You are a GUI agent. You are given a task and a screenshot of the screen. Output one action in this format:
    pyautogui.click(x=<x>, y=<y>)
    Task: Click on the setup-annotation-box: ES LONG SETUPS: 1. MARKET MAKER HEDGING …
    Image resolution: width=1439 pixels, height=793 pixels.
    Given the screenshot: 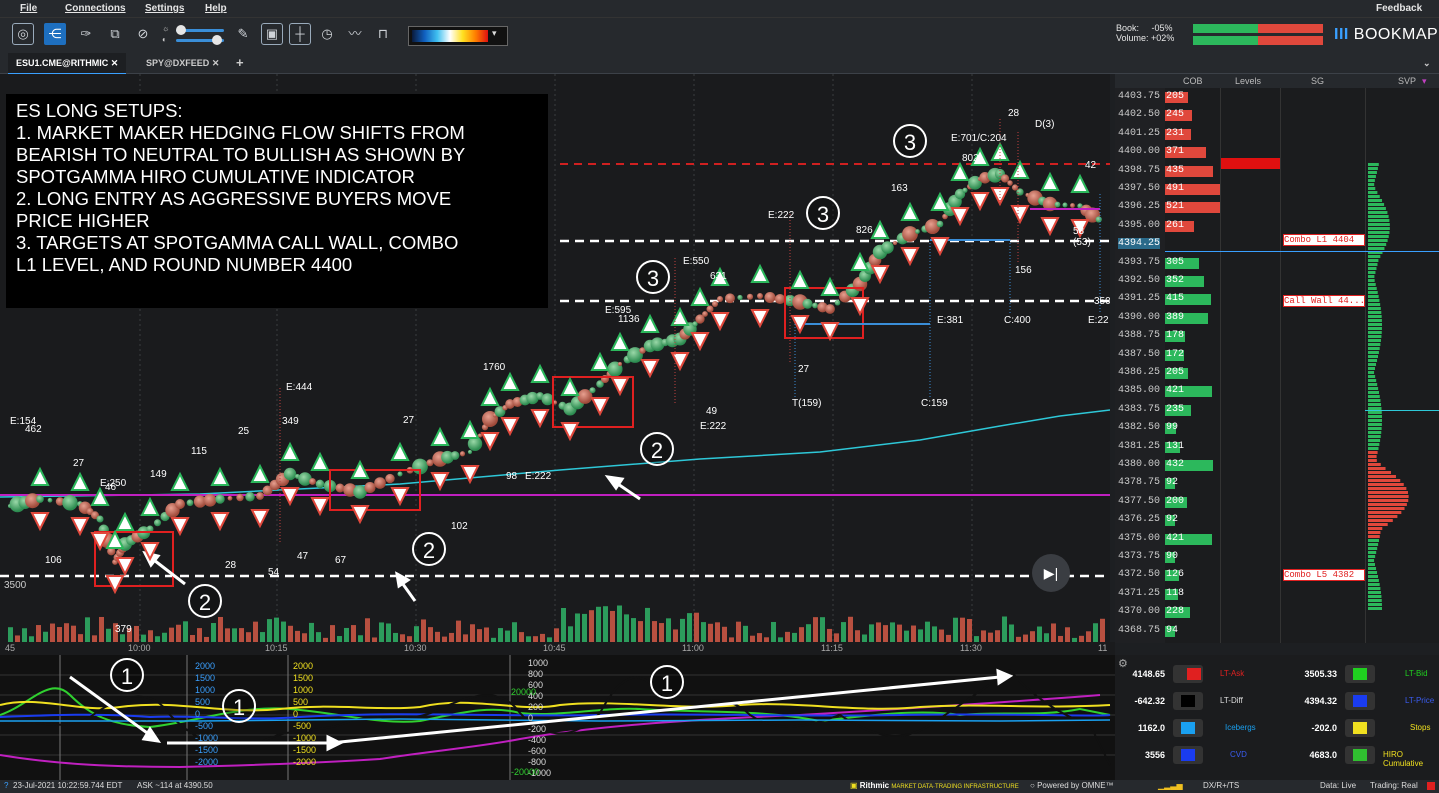 What is the action you would take?
    pyautogui.click(x=277, y=201)
    